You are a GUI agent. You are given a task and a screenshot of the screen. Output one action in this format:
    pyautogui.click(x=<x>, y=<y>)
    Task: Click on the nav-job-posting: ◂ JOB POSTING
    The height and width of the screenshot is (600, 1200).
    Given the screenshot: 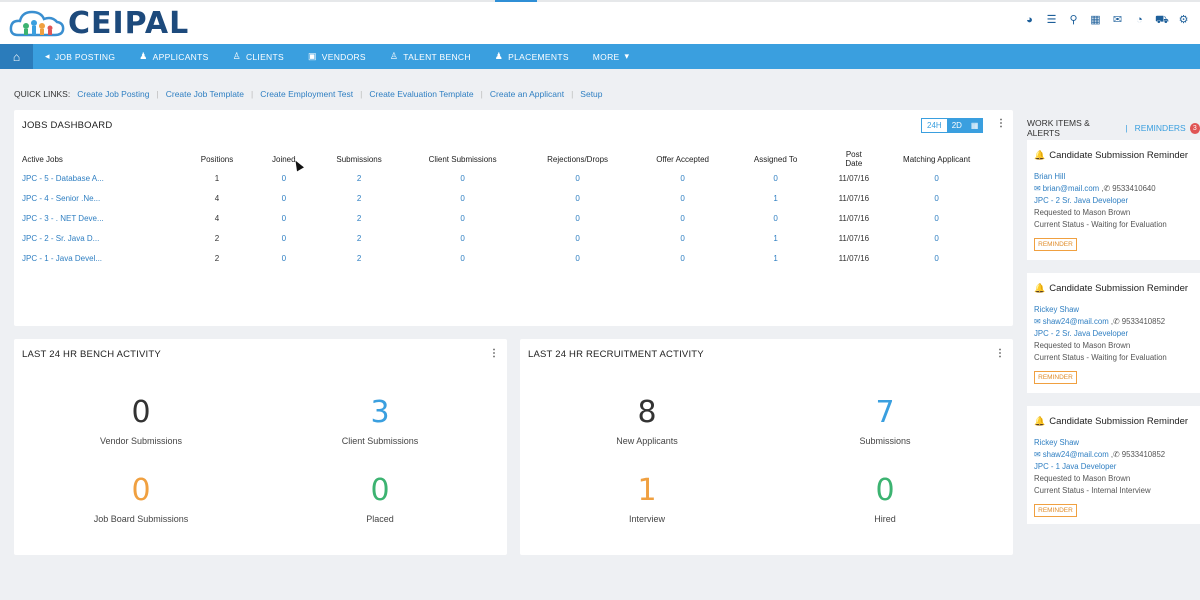 What is the action you would take?
    pyautogui.click(x=80, y=56)
    